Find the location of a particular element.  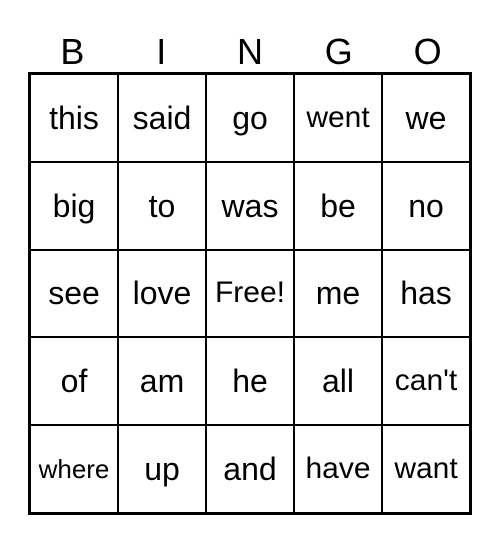

bingo-header-letter-b: B is located at coordinates (72, 51).